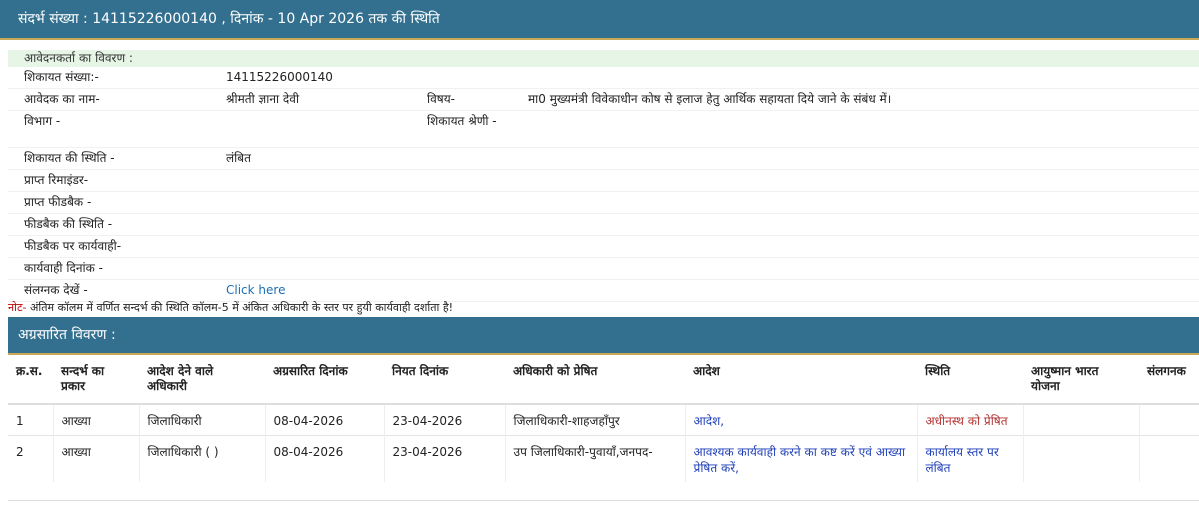  Describe the element at coordinates (603, 247) in the screenshot. I see `feedback-action-row: फीडबैक पर कार्यवाही-` at that location.